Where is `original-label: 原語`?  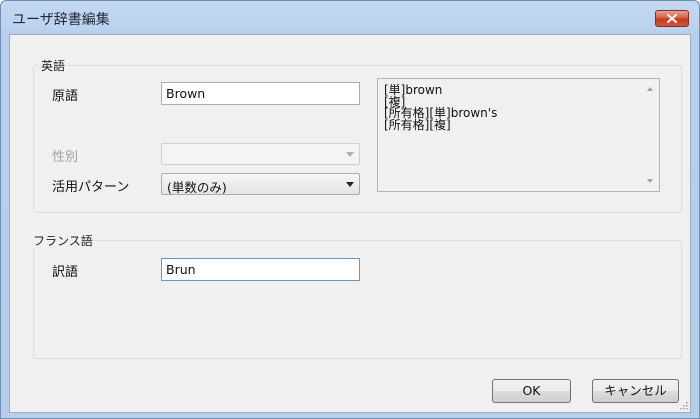
original-label: 原語 is located at coordinates (65, 96).